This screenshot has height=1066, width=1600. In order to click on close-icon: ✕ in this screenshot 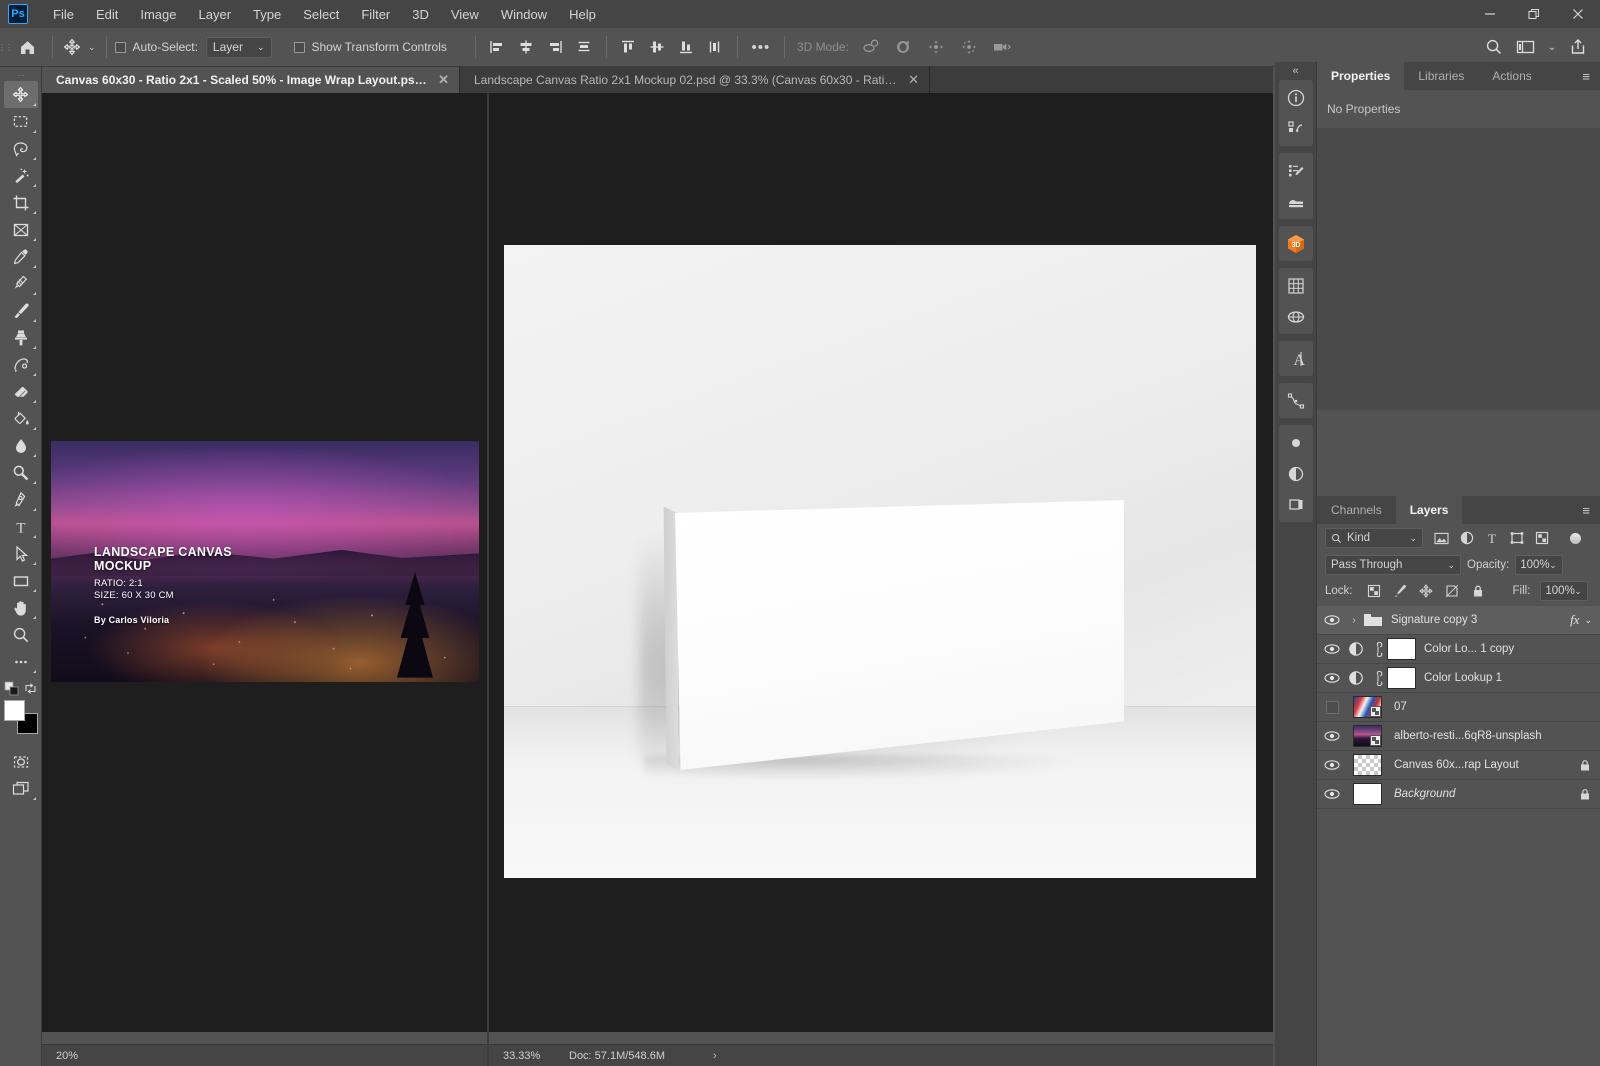, I will do `click(443, 80)`.